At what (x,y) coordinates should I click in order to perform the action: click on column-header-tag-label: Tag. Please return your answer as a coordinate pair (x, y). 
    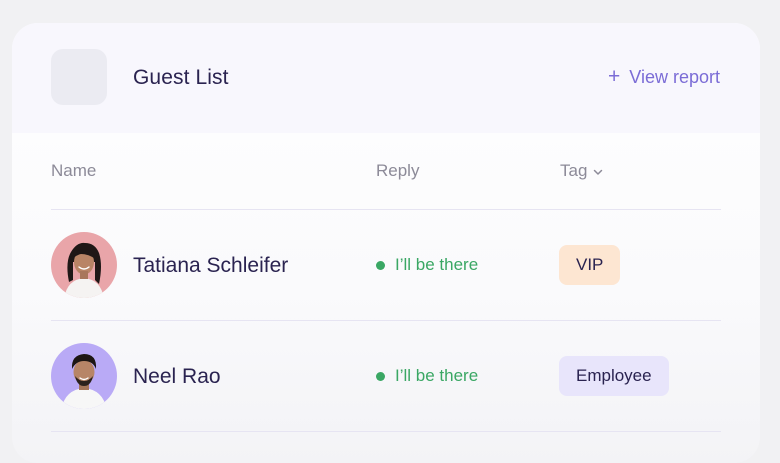
    Looking at the image, I should click on (574, 170).